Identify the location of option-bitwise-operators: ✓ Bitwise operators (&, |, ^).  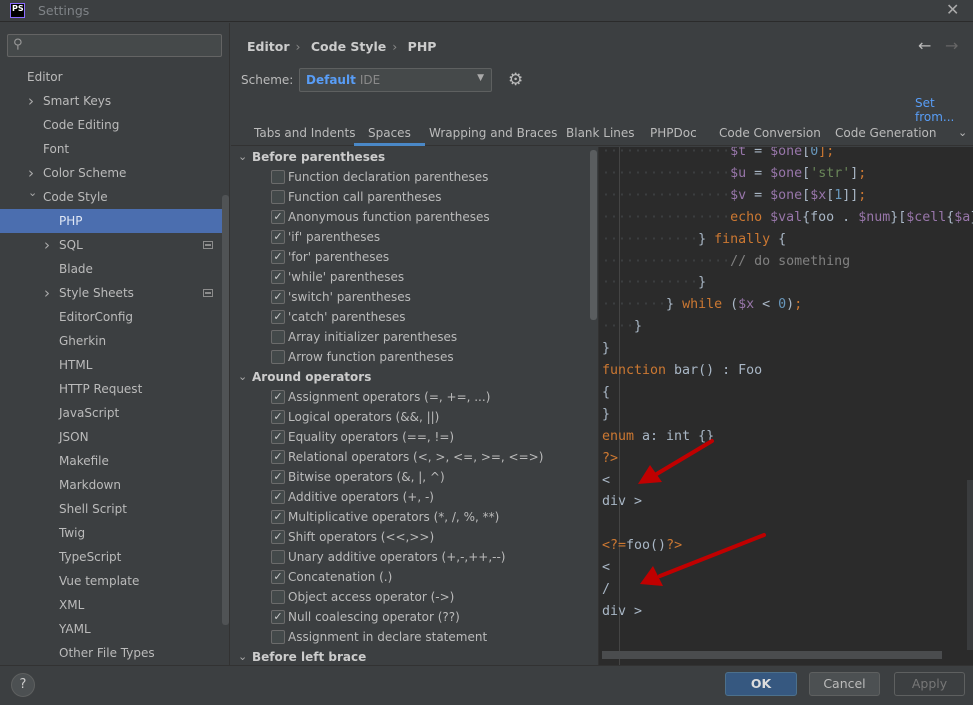
(411, 477).